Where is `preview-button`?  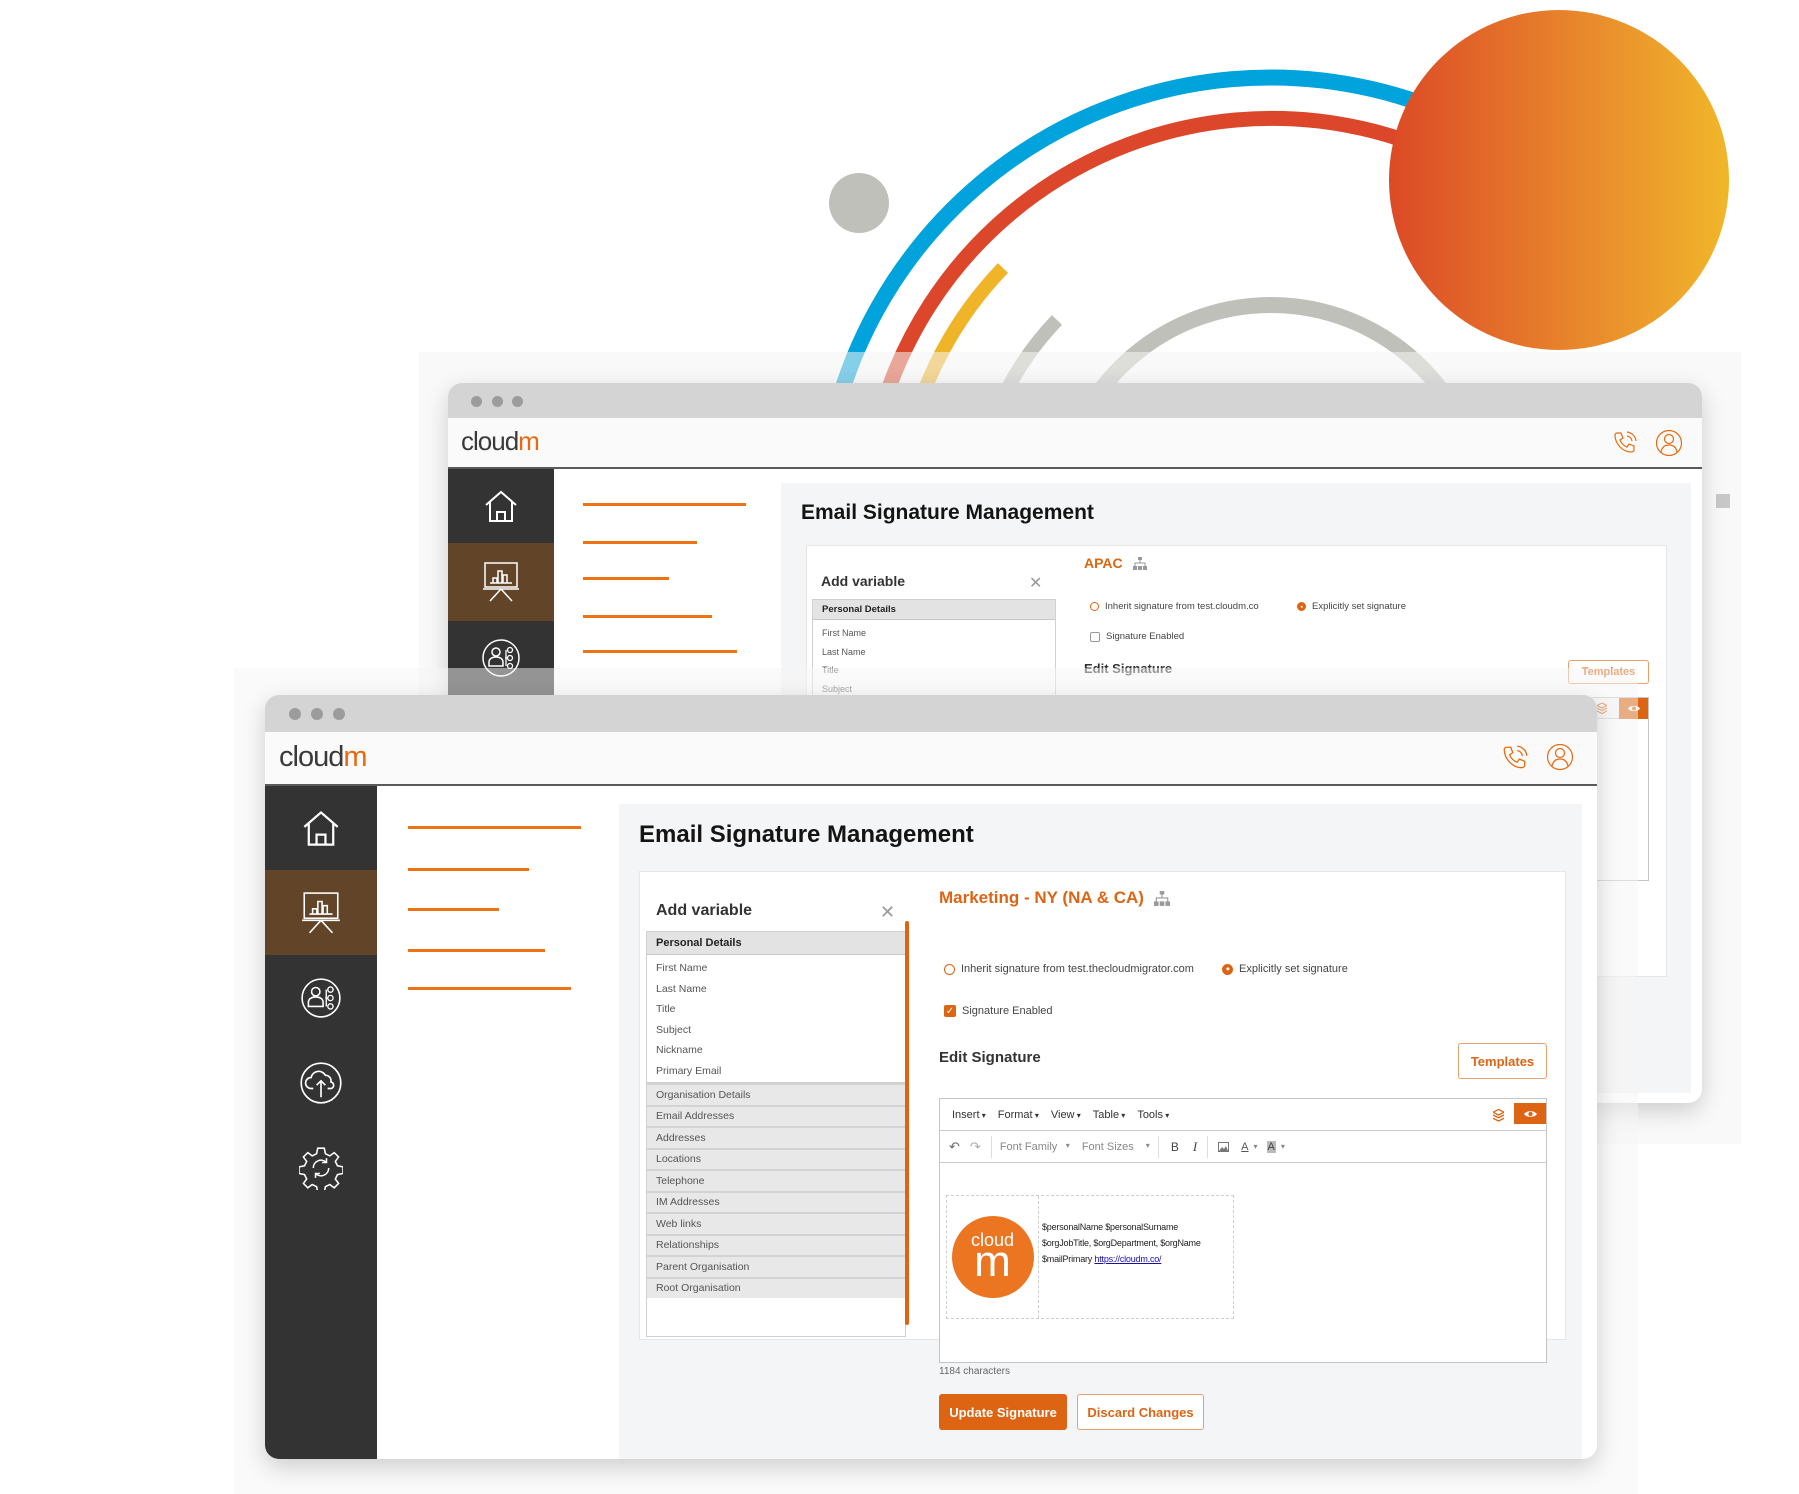
preview-button is located at coordinates (1530, 1113).